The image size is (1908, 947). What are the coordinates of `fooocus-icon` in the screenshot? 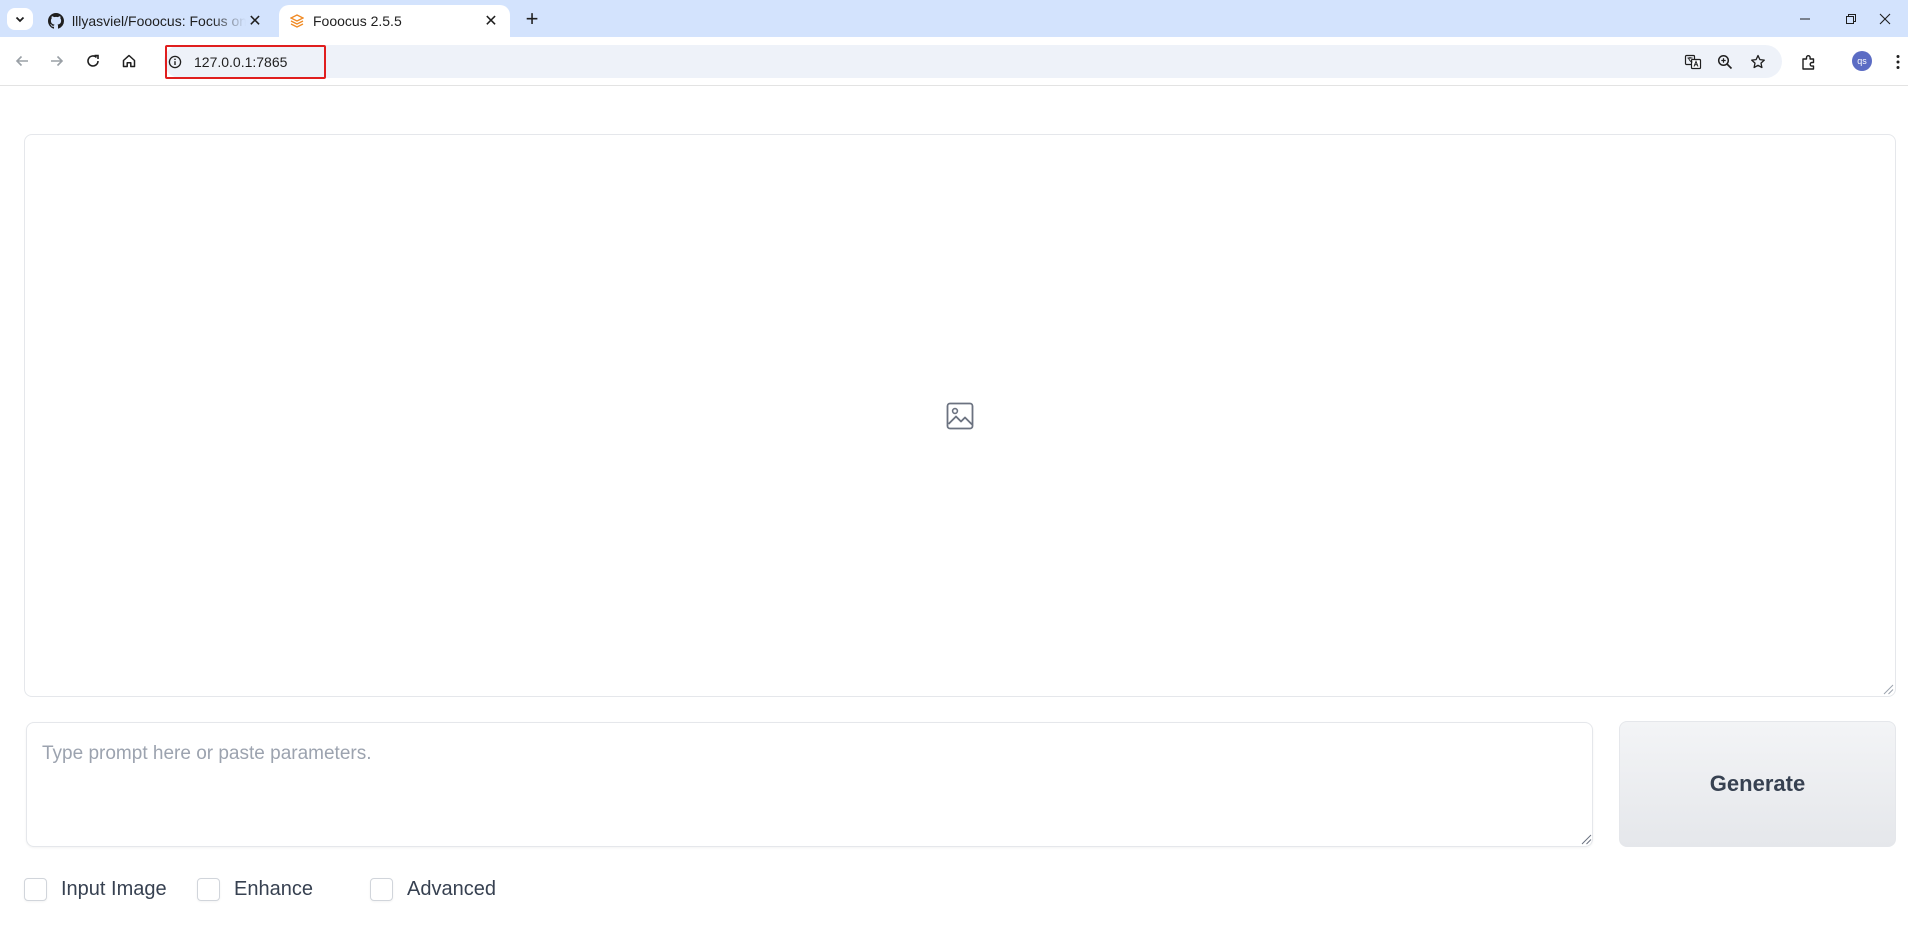 It's located at (297, 21).